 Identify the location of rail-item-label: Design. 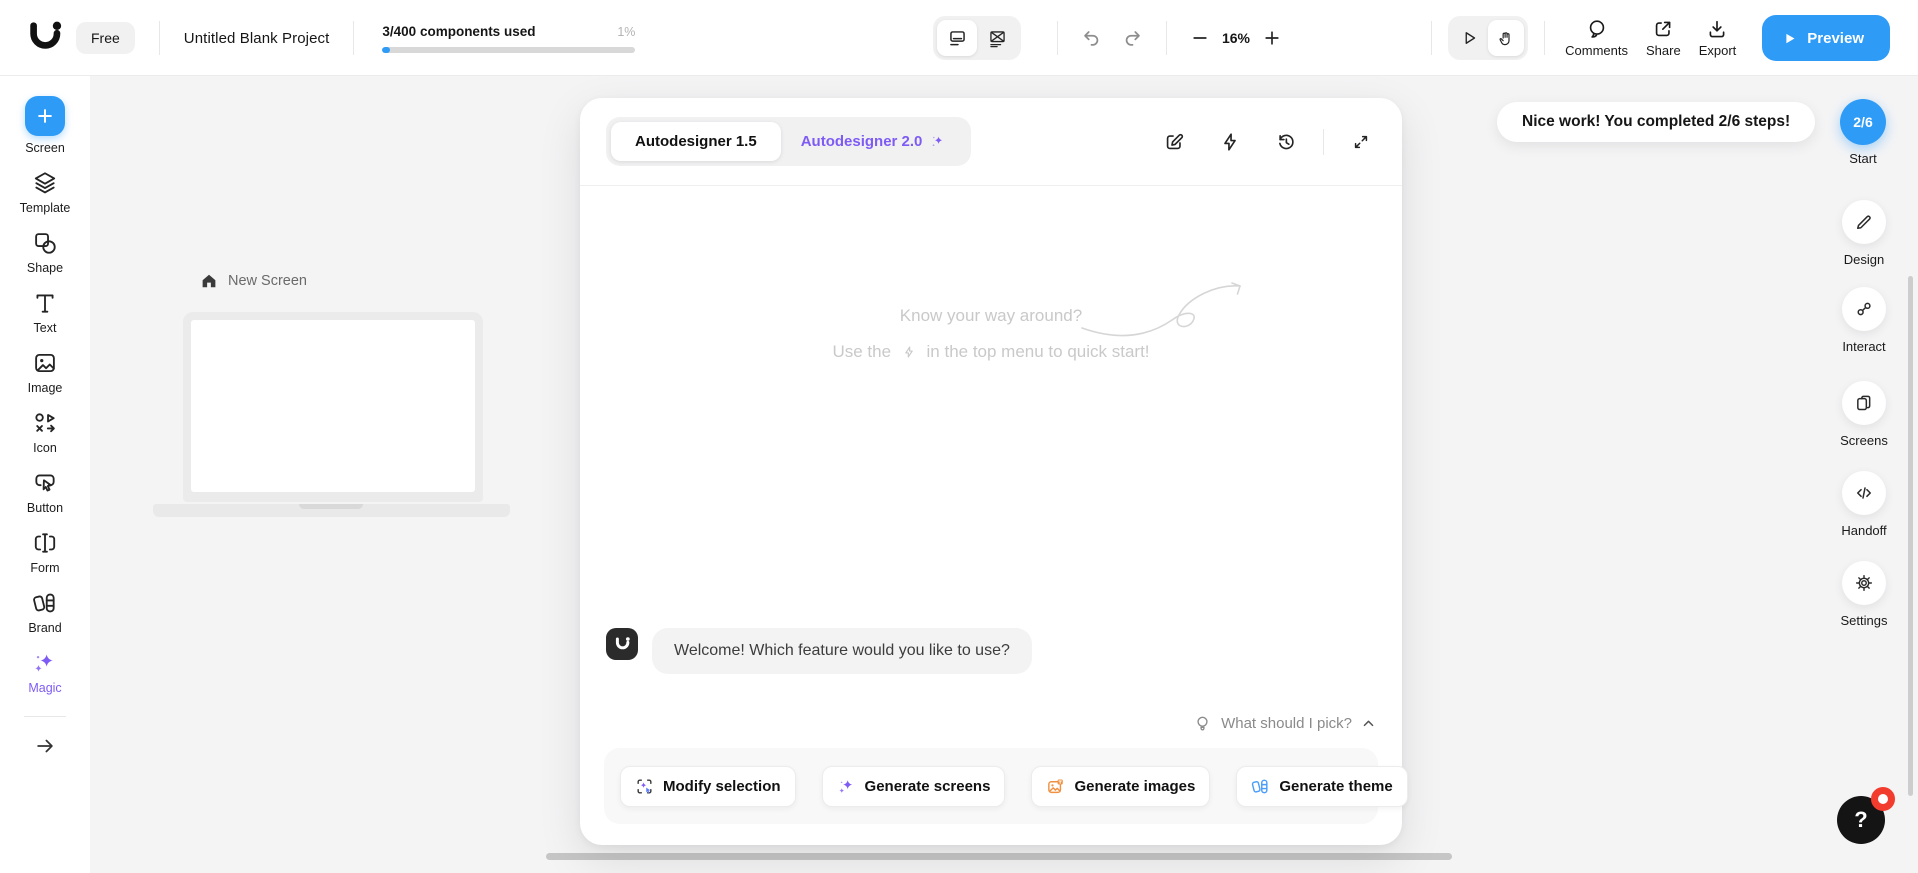
(1864, 259).